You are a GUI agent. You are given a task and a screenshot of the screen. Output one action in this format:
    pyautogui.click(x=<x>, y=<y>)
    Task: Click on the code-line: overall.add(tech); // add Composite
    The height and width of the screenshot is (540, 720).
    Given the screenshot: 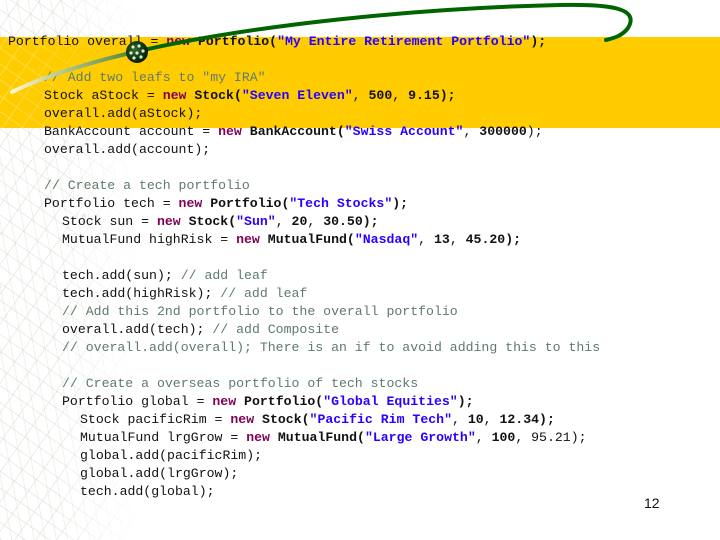 What is the action you would take?
    pyautogui.click(x=200, y=330)
    